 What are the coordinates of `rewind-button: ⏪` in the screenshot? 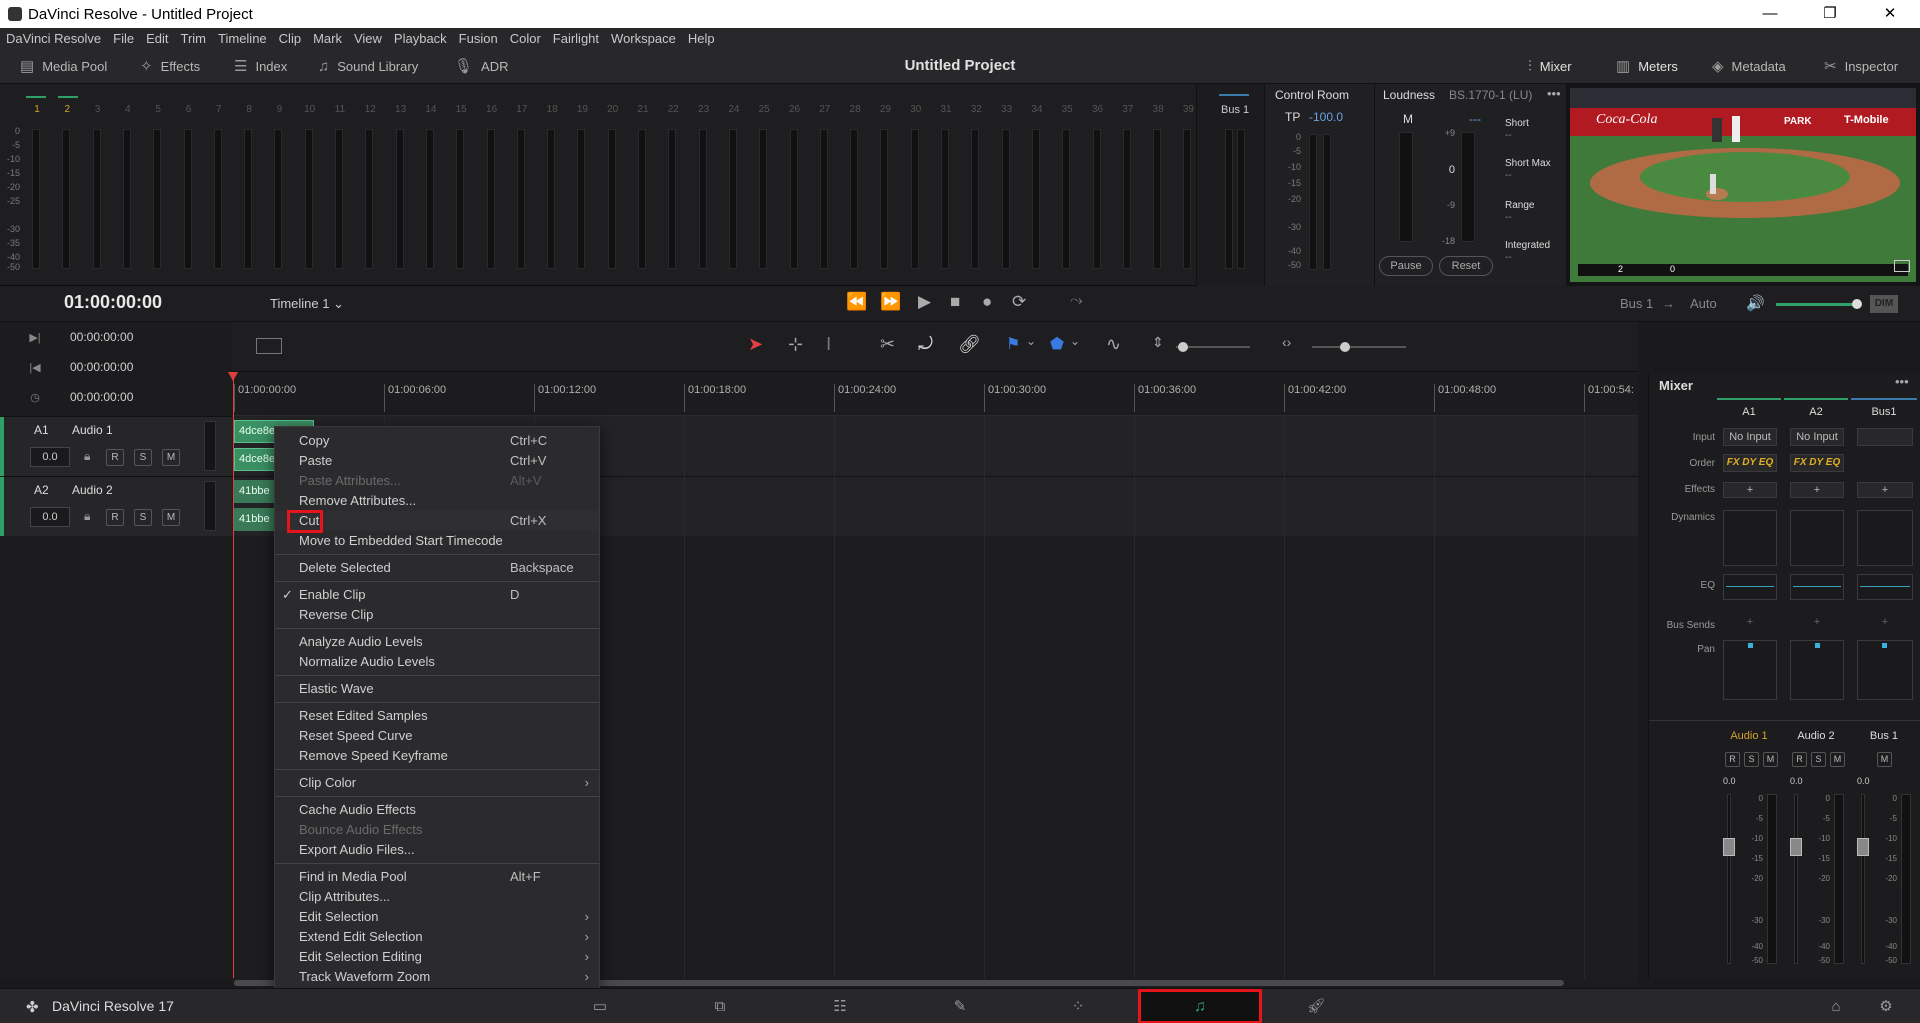 It's located at (856, 302).